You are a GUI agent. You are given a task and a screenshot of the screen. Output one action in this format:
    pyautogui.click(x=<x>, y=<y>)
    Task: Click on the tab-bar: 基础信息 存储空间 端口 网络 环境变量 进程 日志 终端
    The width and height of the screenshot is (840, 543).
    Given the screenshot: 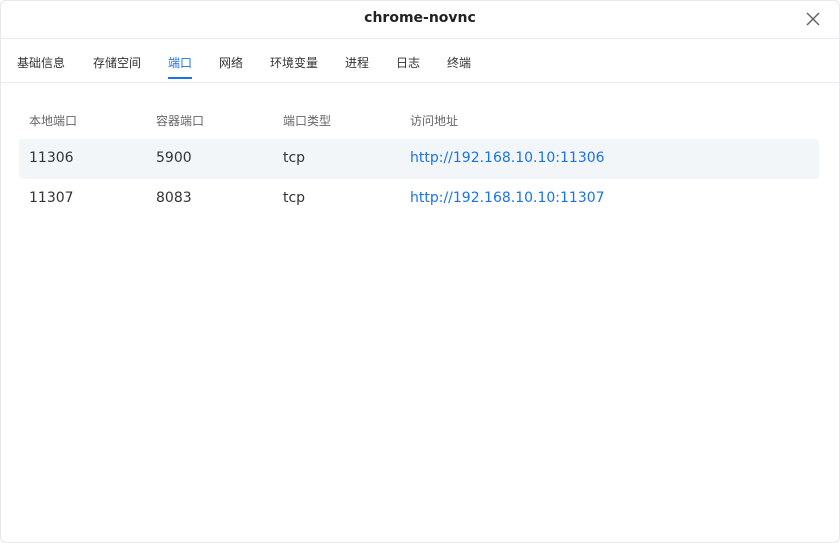 What is the action you would take?
    pyautogui.click(x=420, y=61)
    